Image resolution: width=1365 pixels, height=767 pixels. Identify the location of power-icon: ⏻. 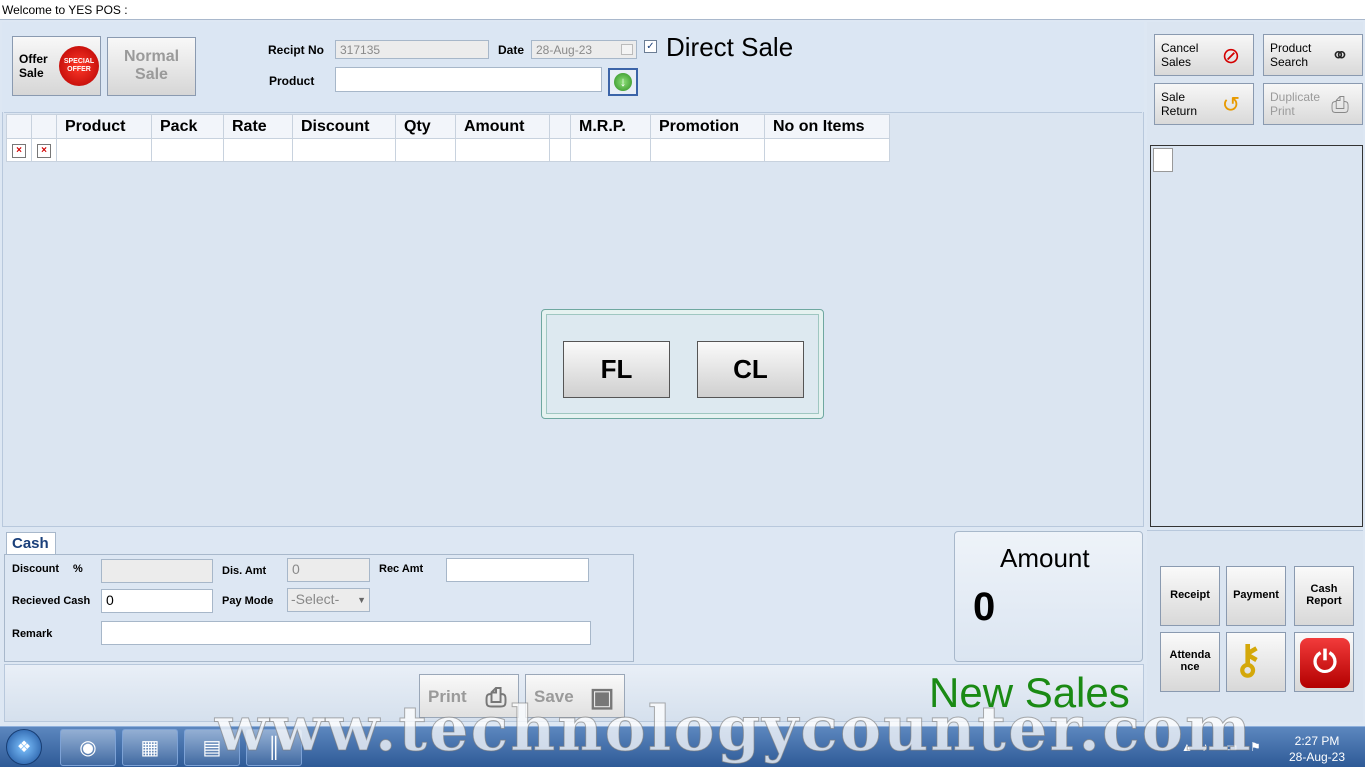
(1325, 663).